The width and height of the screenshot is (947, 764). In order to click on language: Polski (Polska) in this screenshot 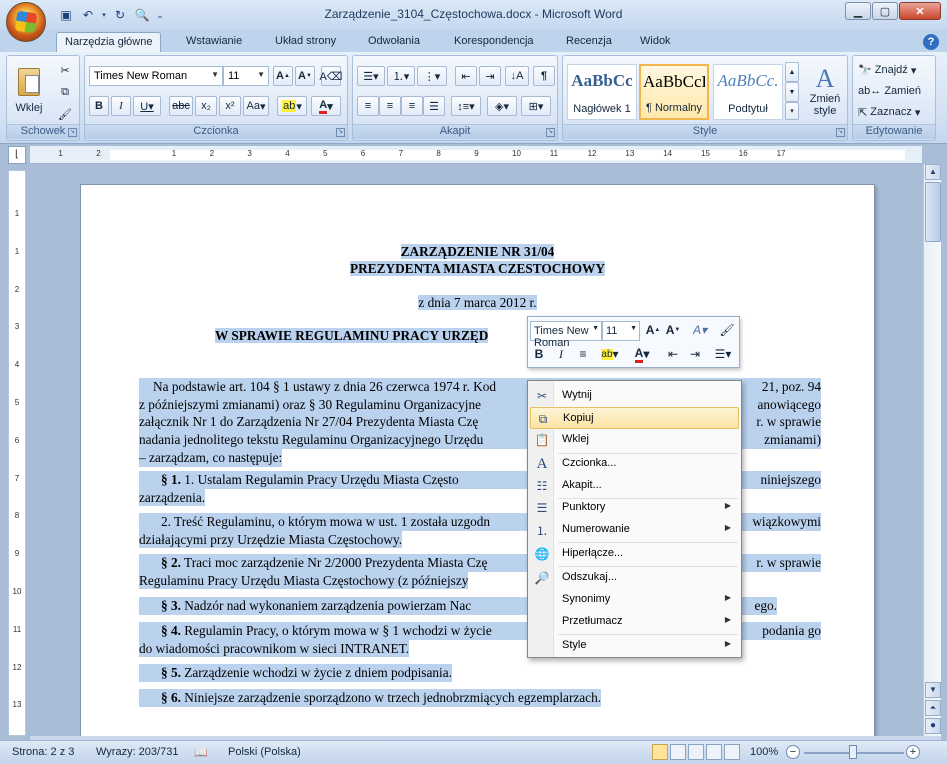, I will do `click(264, 752)`.